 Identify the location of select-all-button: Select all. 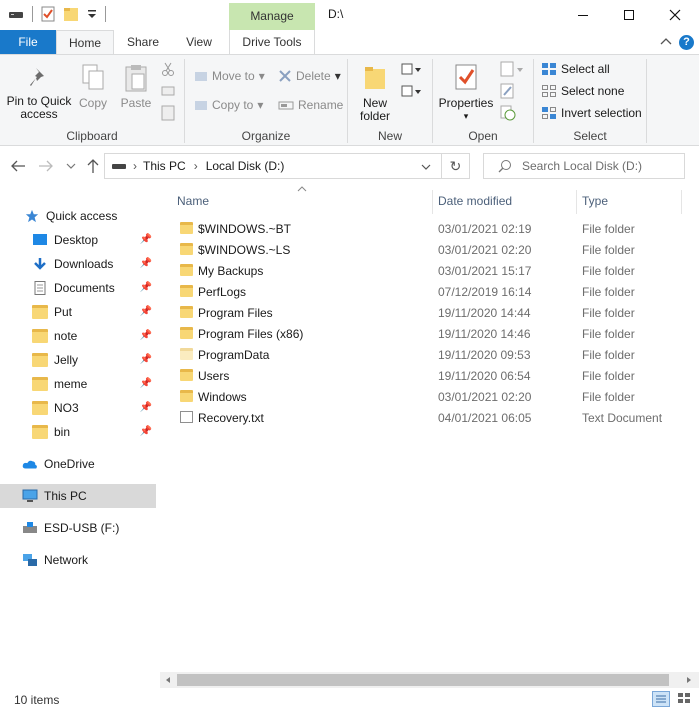
(575, 69).